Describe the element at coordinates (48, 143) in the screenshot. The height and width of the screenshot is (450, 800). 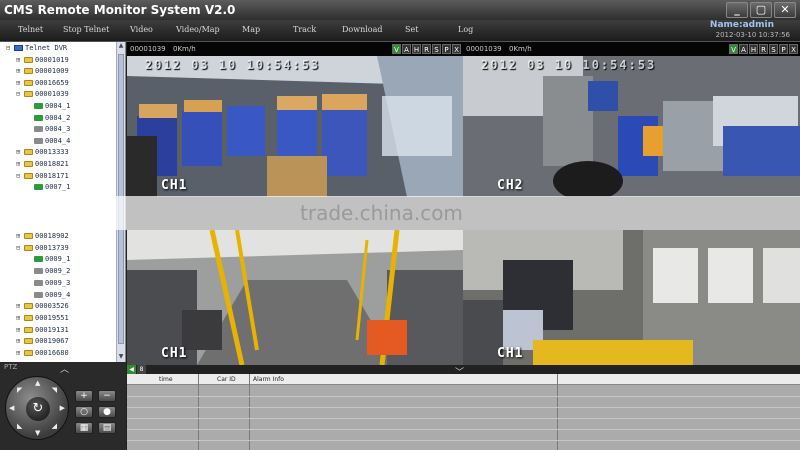
I see `tree-item: 0004_4` at that location.